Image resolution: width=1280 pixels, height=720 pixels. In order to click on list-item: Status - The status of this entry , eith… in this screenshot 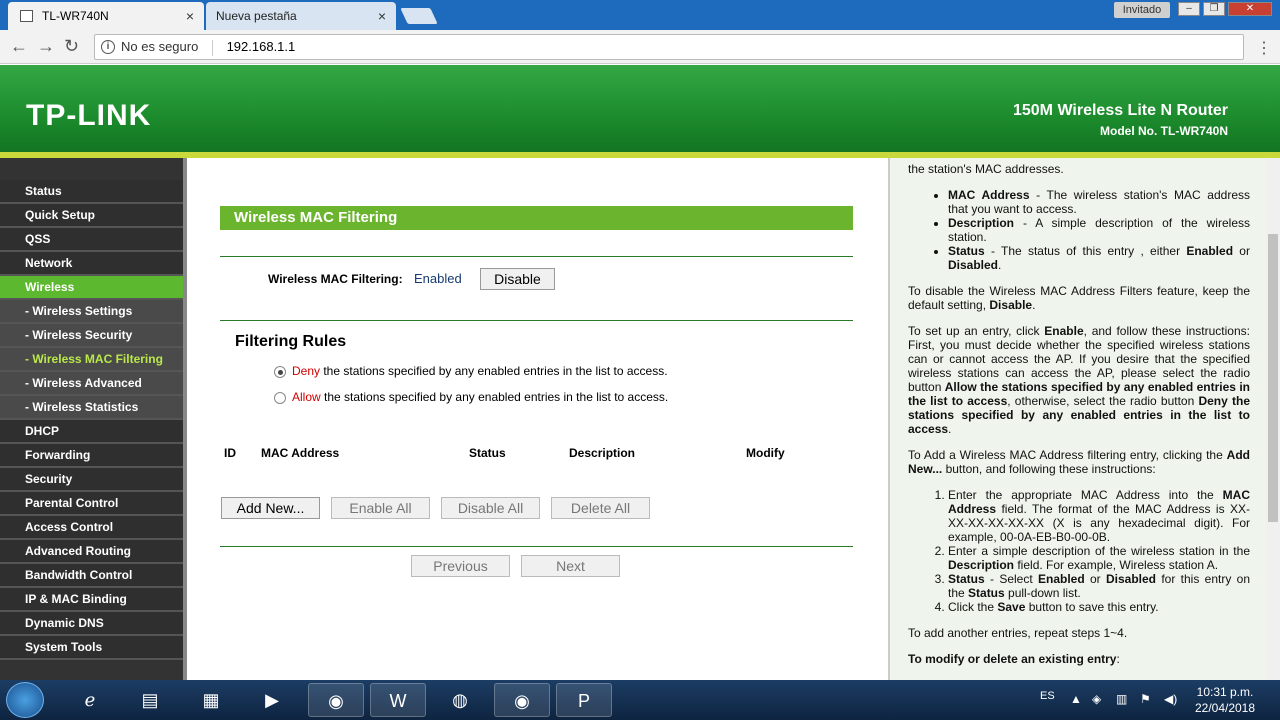, I will do `click(1099, 258)`.